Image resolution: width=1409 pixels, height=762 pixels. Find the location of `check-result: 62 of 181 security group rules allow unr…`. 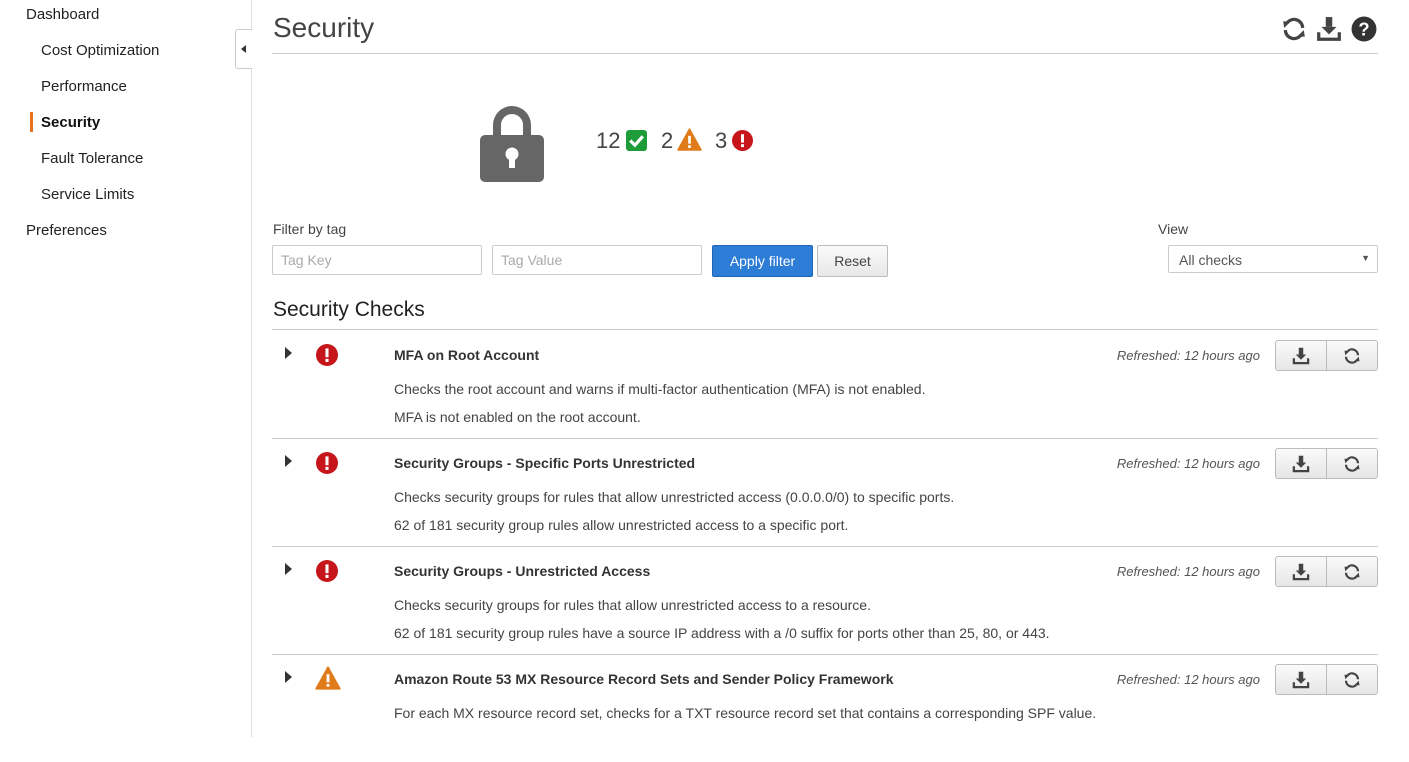

check-result: 62 of 181 security group rules allow unr… is located at coordinates (621, 525).